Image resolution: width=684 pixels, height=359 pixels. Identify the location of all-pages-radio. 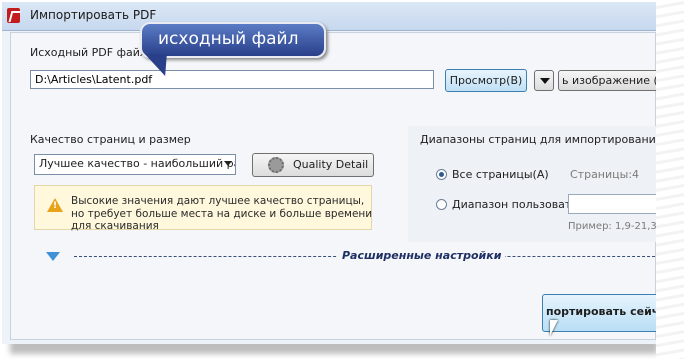
(441, 174).